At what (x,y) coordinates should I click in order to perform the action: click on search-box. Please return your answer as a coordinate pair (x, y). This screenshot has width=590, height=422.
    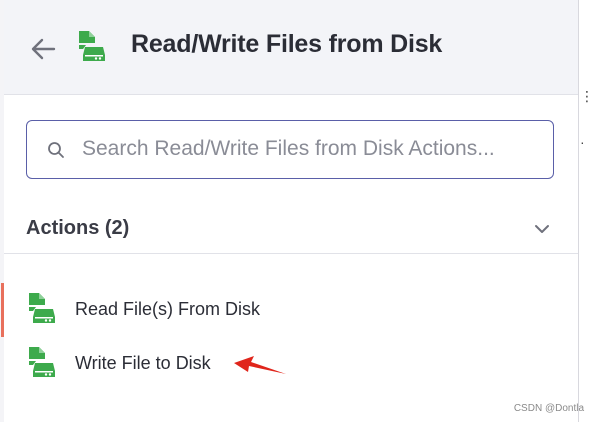
    Looking at the image, I should click on (290, 149).